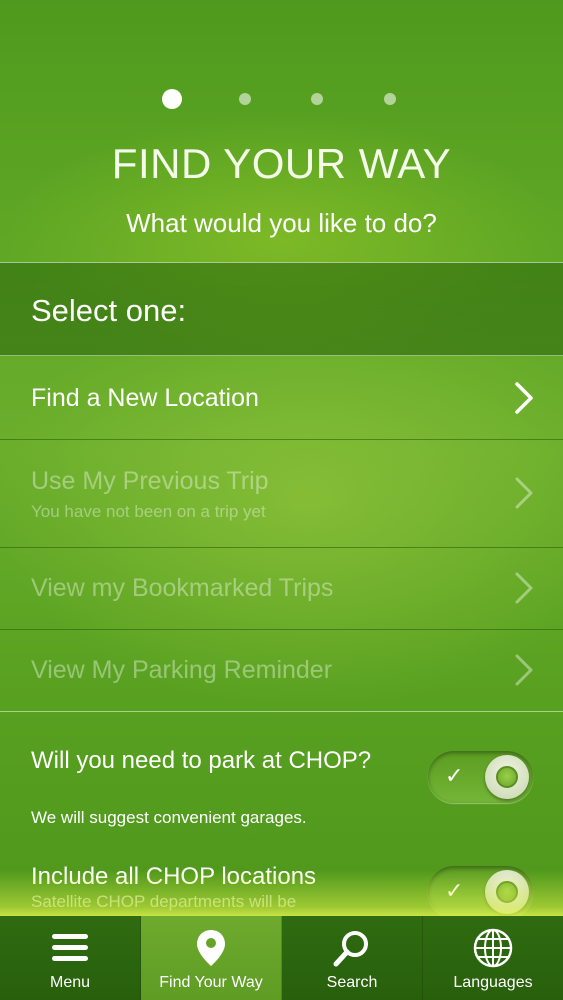 Image resolution: width=563 pixels, height=1000 pixels. What do you see at coordinates (70, 982) in the screenshot?
I see `tab-label: Menu` at bounding box center [70, 982].